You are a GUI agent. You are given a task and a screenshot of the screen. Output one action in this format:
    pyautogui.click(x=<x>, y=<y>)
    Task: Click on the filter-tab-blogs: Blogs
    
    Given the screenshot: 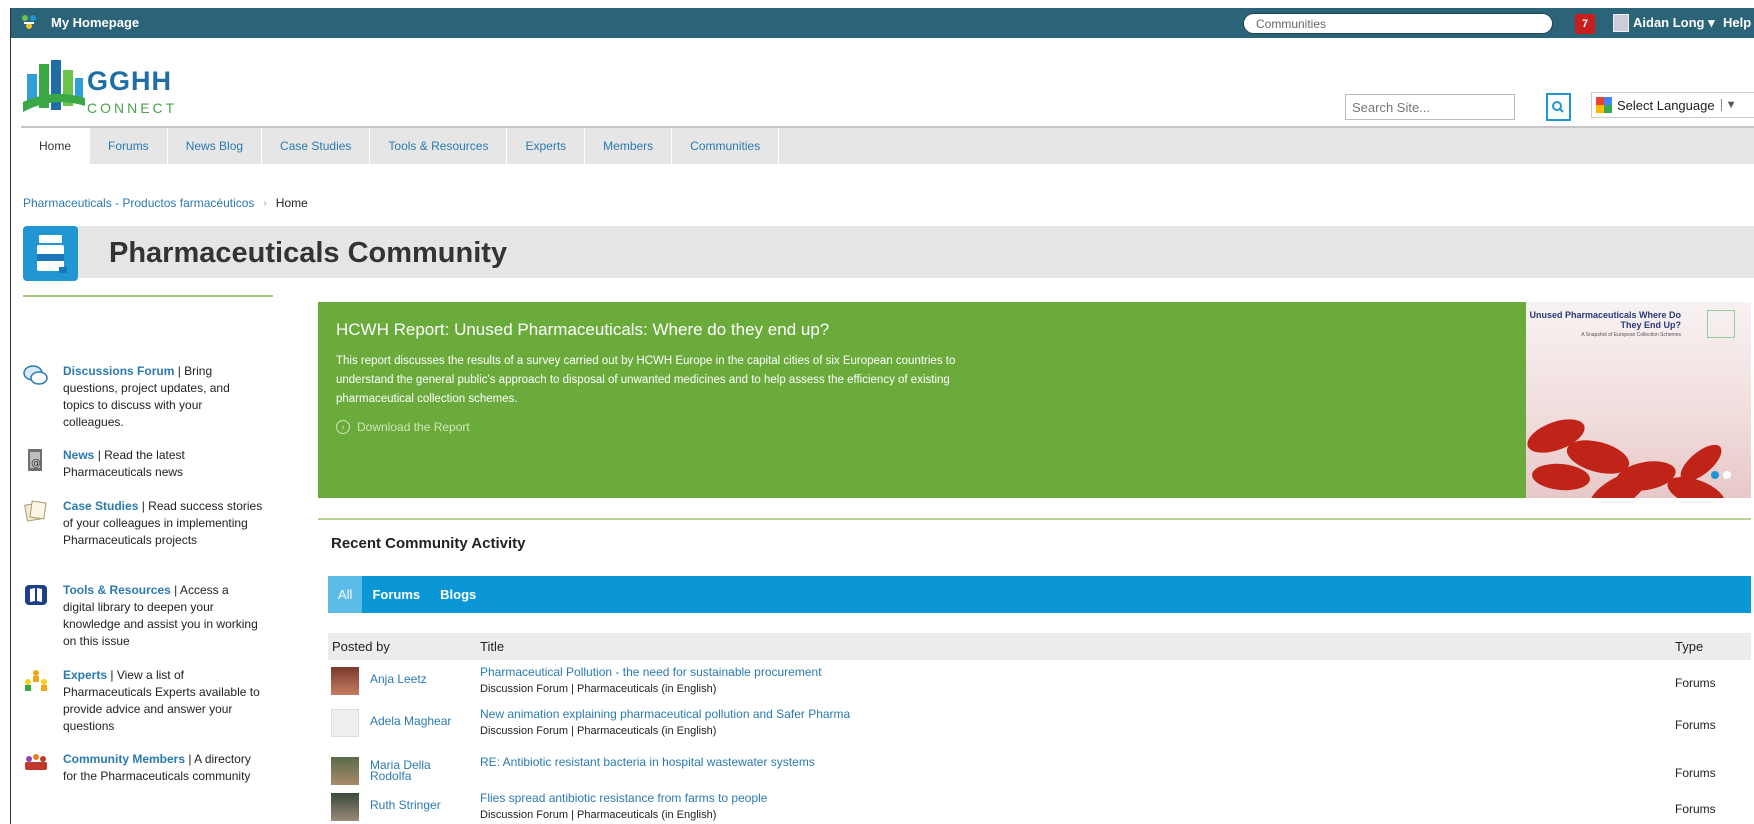 What is the action you would take?
    pyautogui.click(x=458, y=594)
    